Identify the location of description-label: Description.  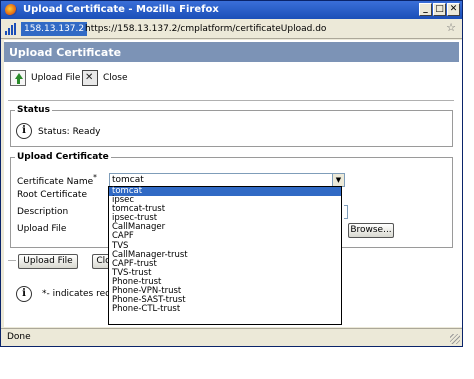
(43, 212).